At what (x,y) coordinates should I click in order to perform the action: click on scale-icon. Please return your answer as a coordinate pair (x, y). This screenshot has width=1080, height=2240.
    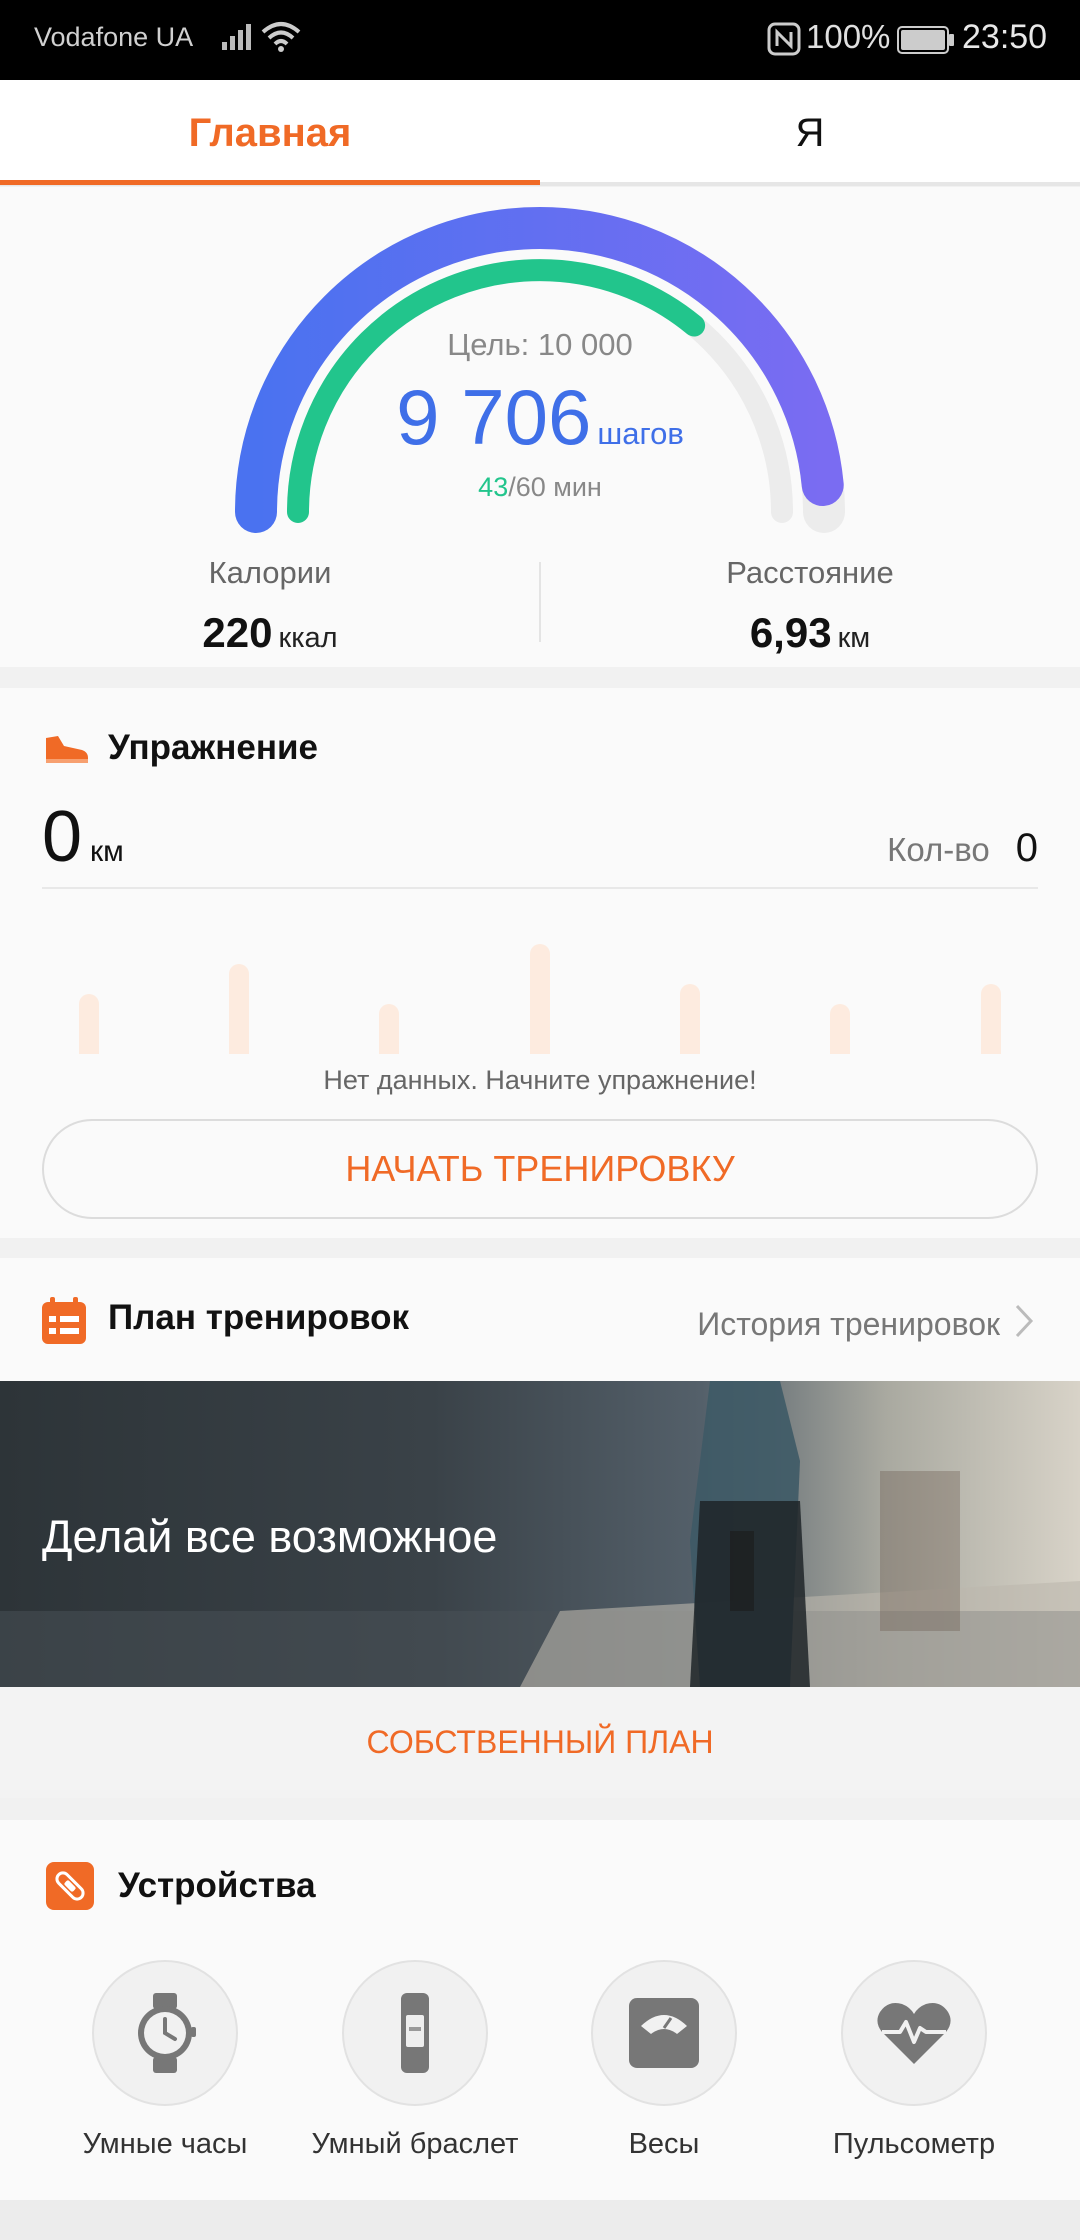
    Looking at the image, I should click on (664, 2033).